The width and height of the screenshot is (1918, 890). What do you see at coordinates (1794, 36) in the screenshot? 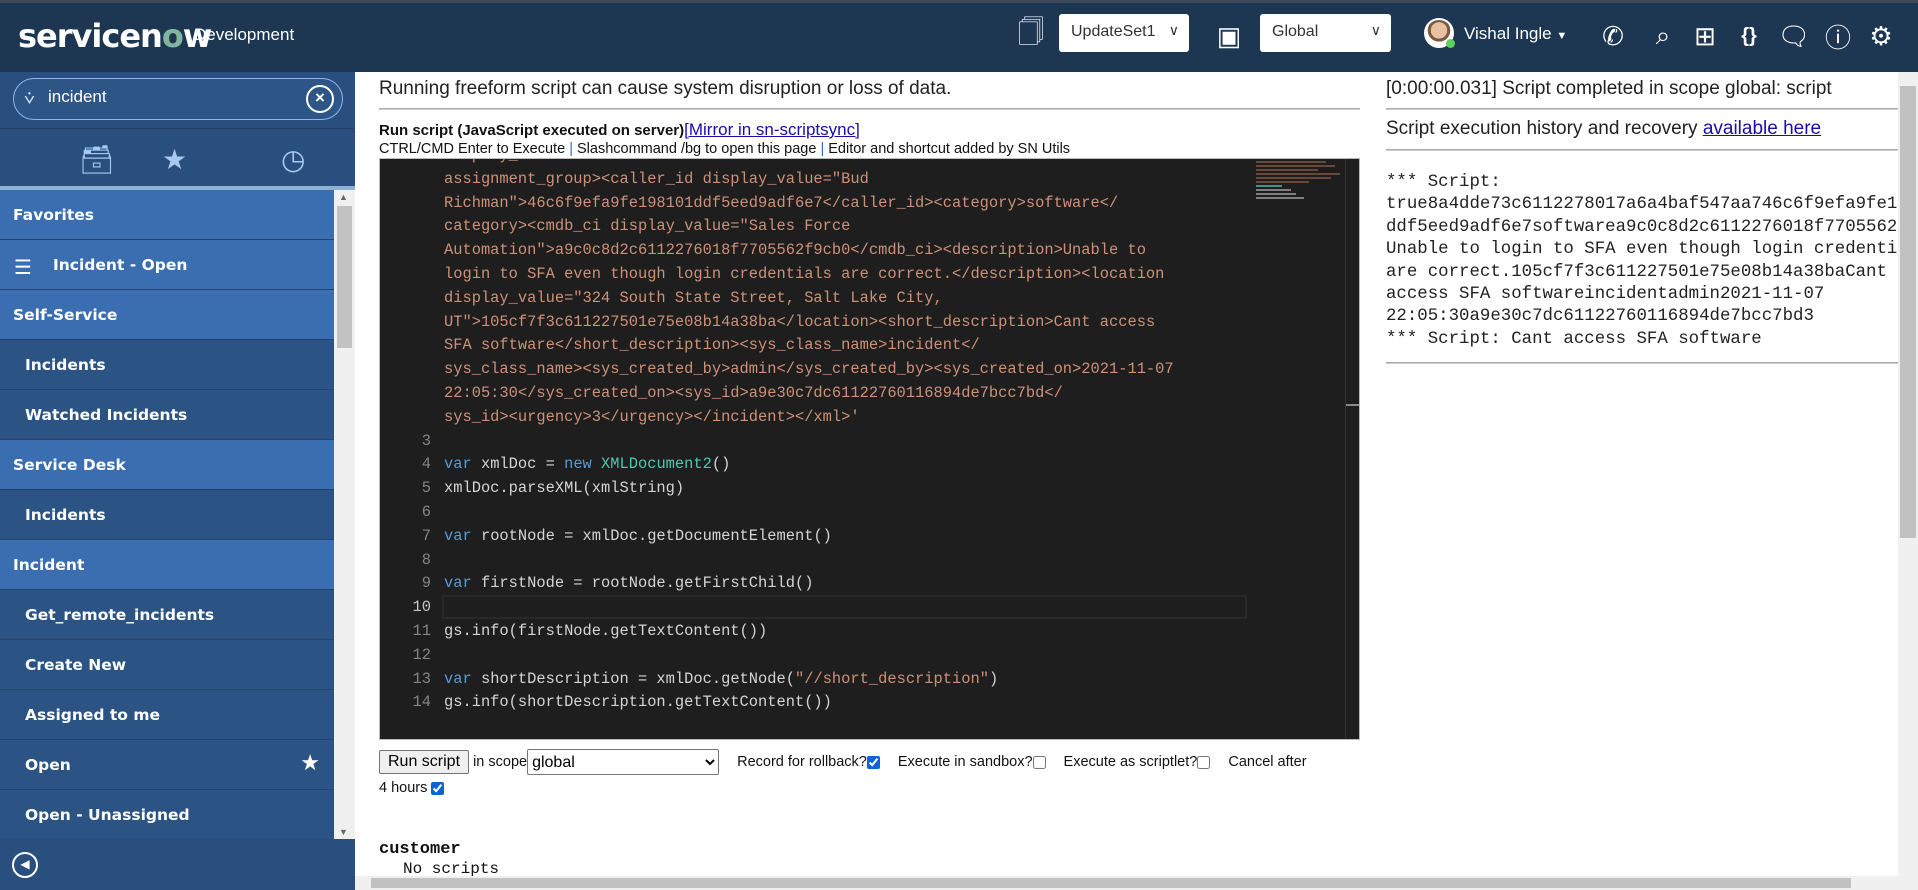
I see `chat-icon: 🗨` at bounding box center [1794, 36].